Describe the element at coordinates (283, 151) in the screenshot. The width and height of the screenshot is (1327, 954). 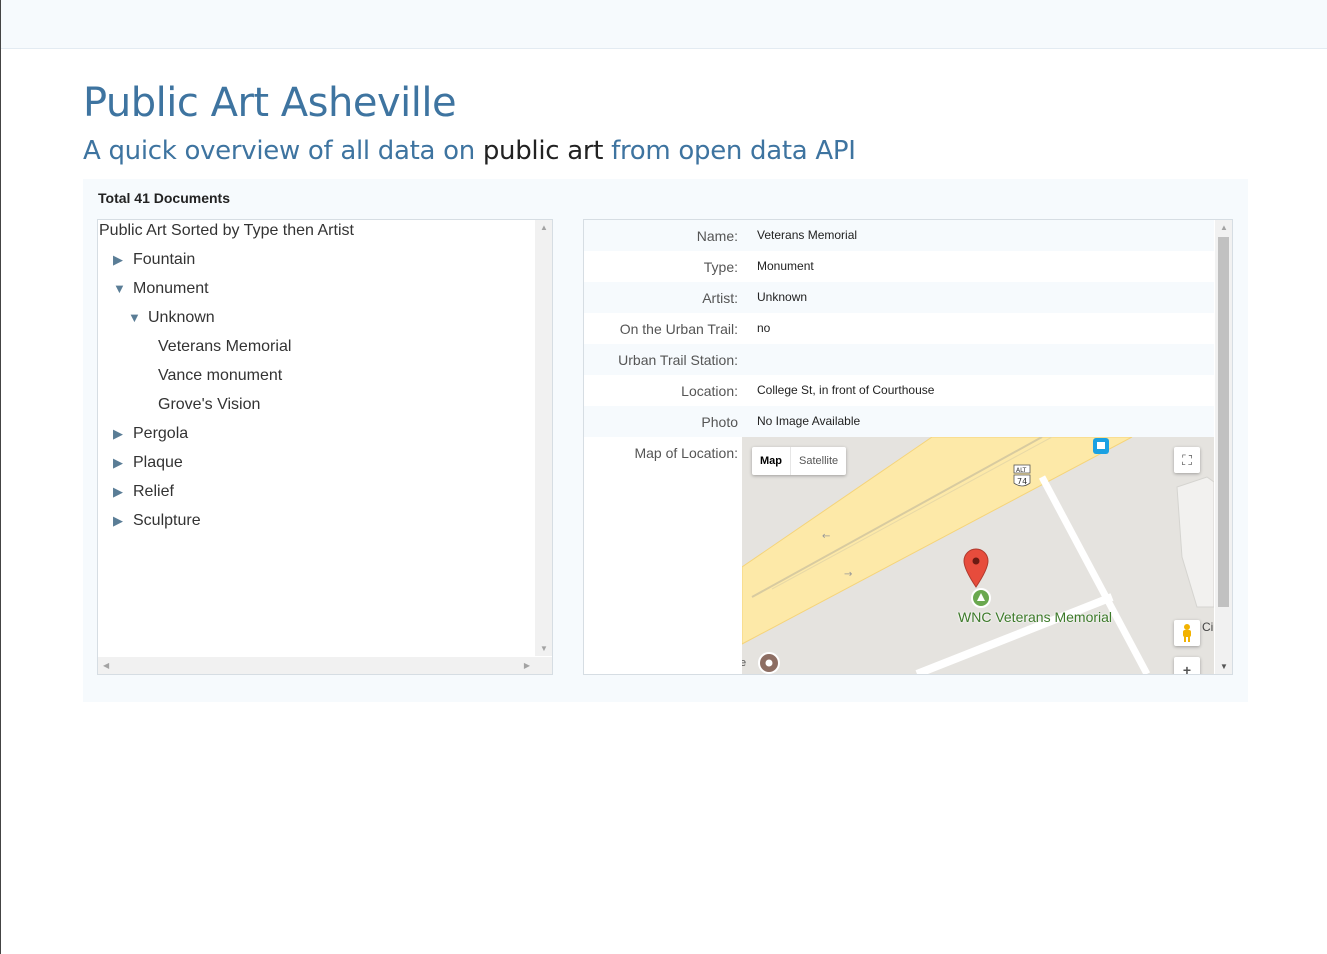
I see `subtitle-text-start: A quick overview of all data on` at that location.